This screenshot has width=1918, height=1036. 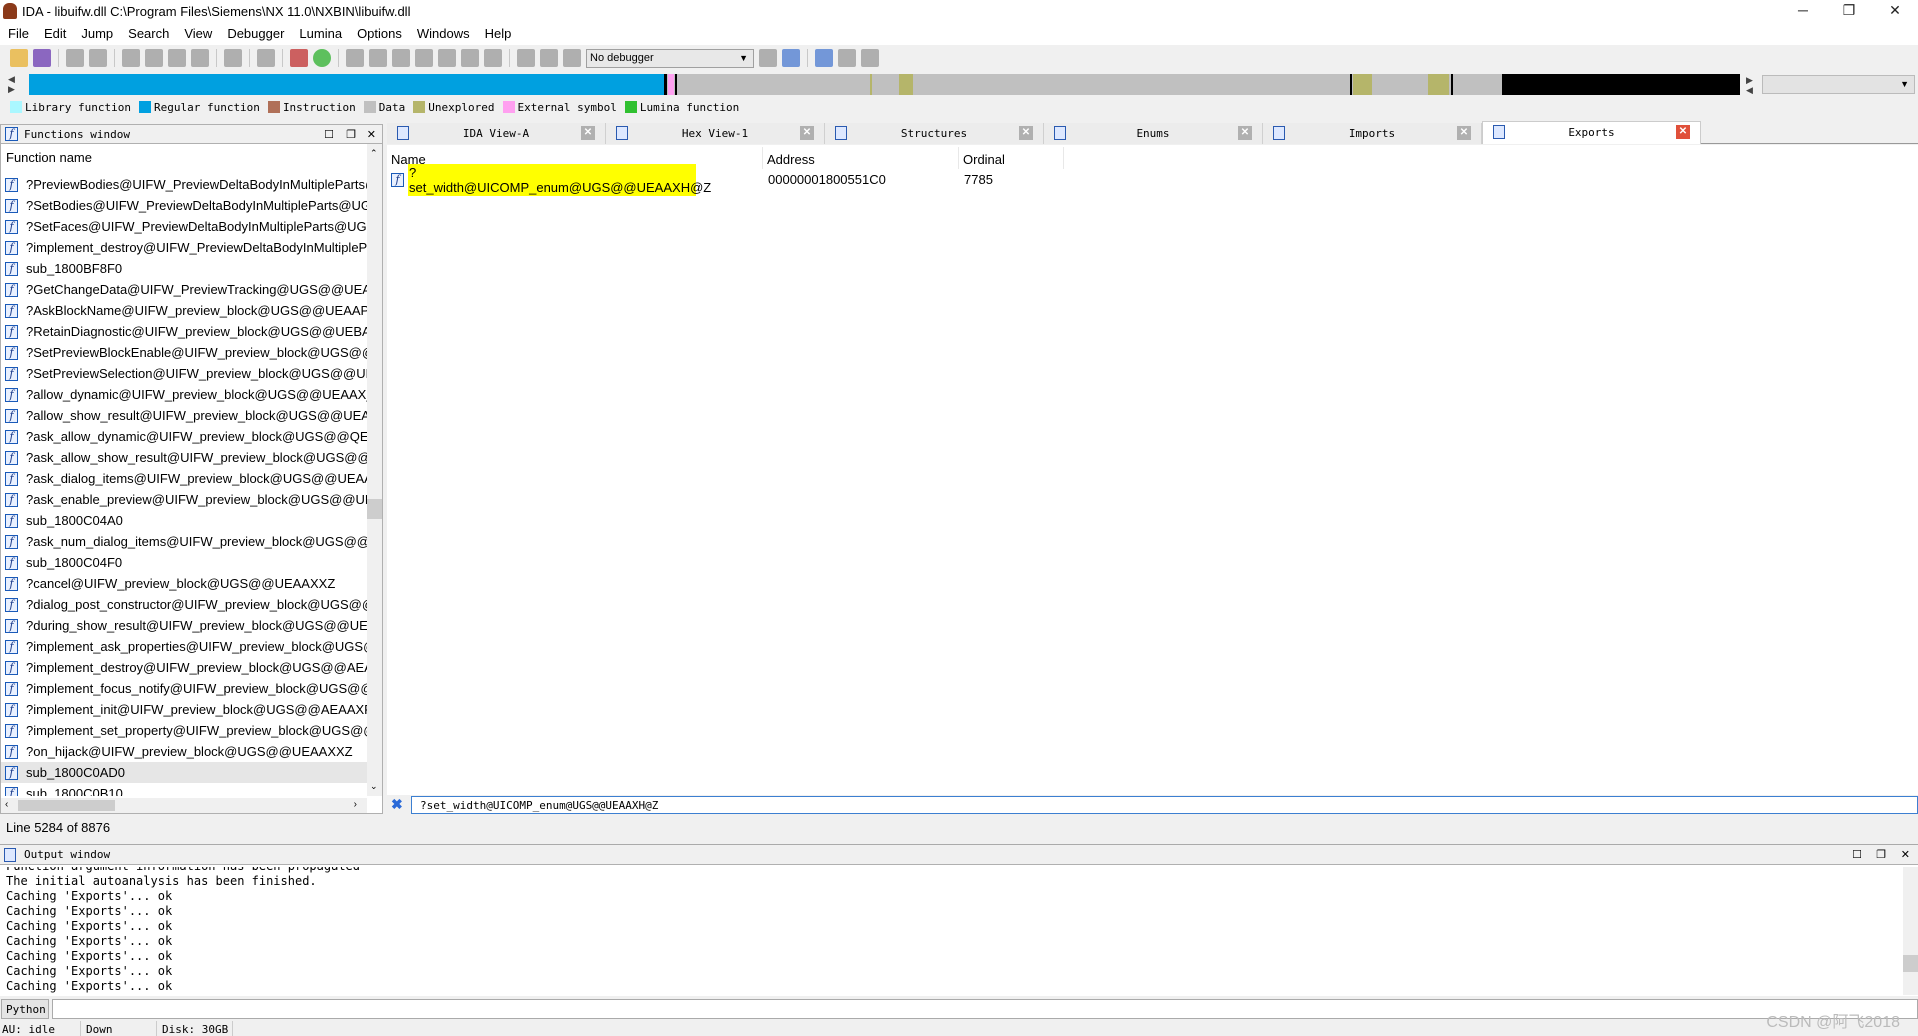 I want to click on nav-arrows: ◀ ▶, so click(x=11, y=84).